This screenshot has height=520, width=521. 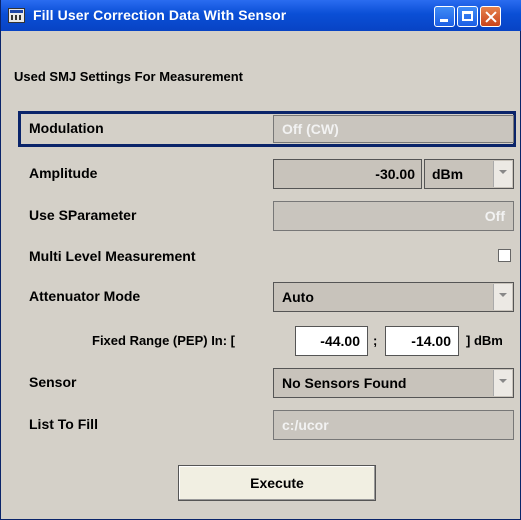 What do you see at coordinates (448, 174) in the screenshot?
I see `amplitude-unit: dBm` at bounding box center [448, 174].